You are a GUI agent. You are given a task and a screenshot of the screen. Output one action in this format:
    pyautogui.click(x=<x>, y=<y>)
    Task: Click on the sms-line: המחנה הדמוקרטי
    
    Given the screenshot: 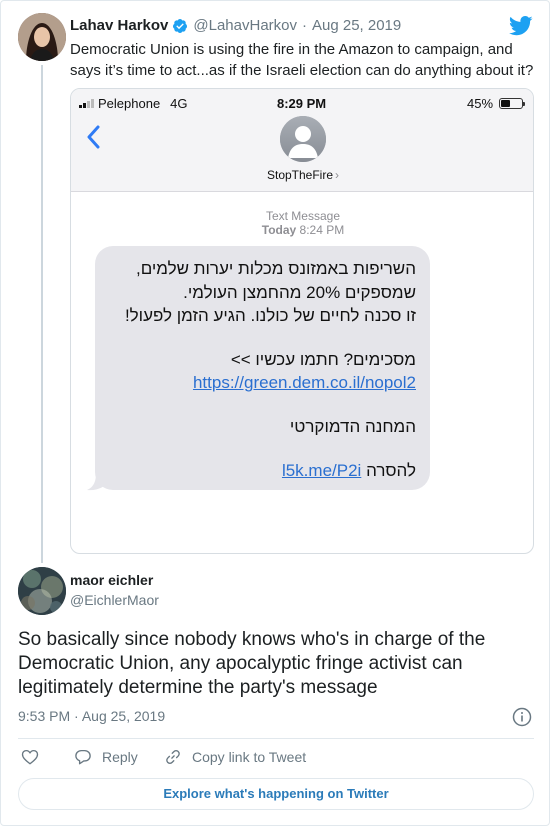 What is the action you would take?
    pyautogui.click(x=352, y=426)
    